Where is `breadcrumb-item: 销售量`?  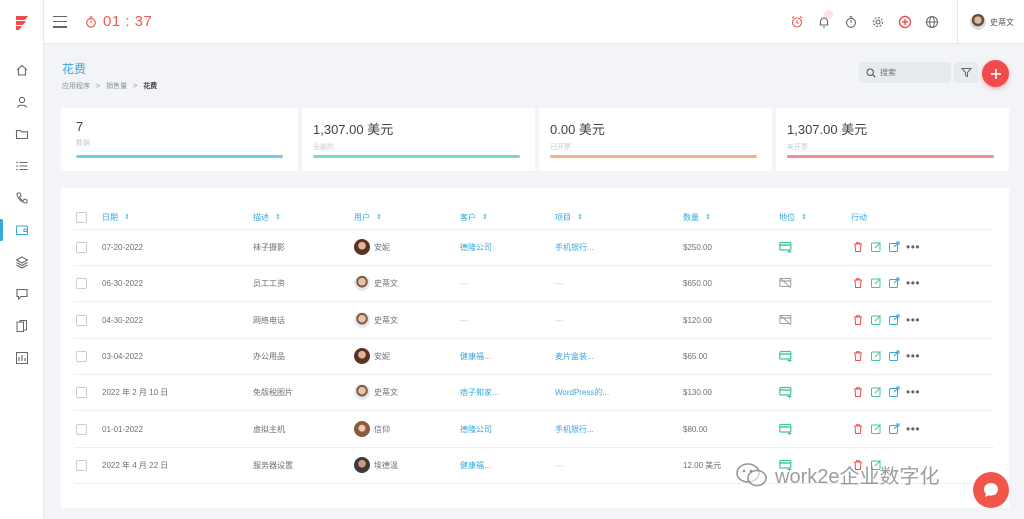 breadcrumb-item: 销售量 is located at coordinates (116, 86).